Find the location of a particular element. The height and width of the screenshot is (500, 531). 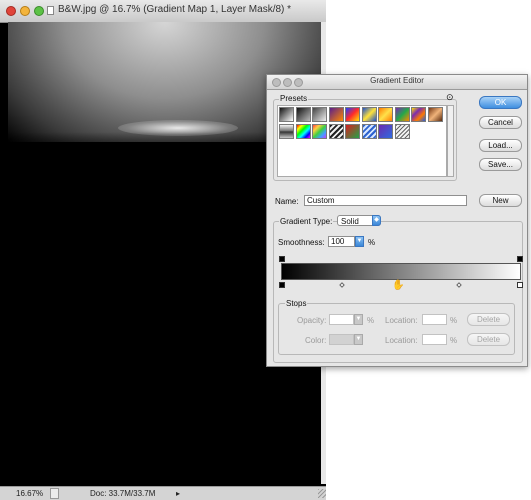

document-status-bar: 16.67% Doc: 33.7M/33.7M ▸ is located at coordinates (163, 493).